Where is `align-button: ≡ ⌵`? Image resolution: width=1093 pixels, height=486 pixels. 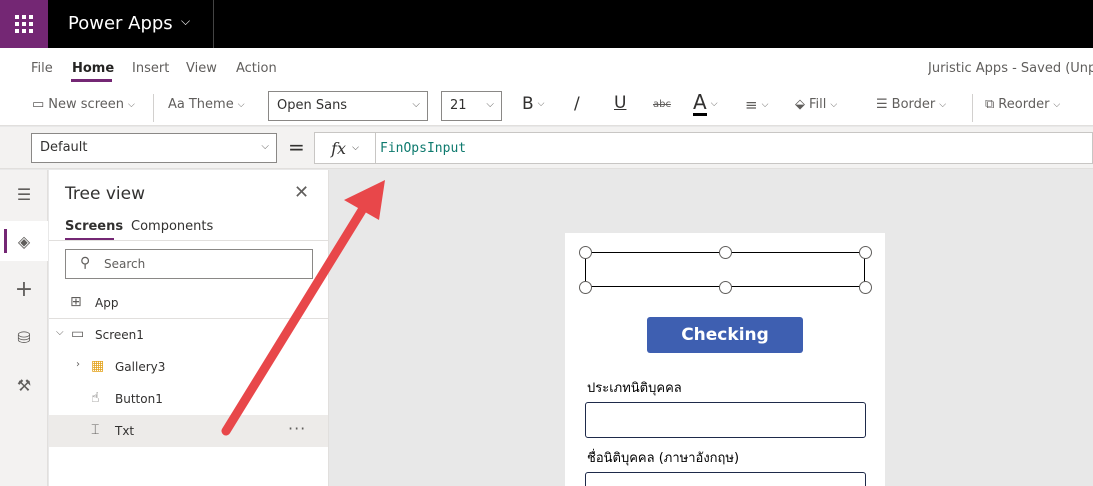
align-button: ≡ ⌵ is located at coordinates (756, 105).